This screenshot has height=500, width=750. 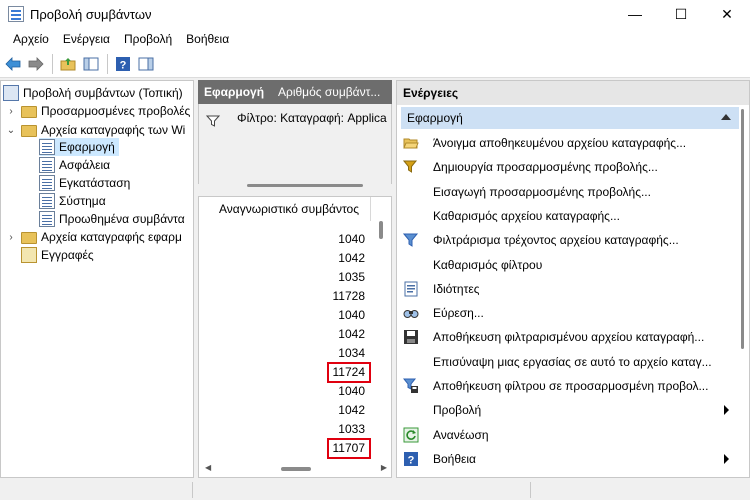 What do you see at coordinates (234, 92) in the screenshot?
I see `log-pane-title: Εφαρμογή` at bounding box center [234, 92].